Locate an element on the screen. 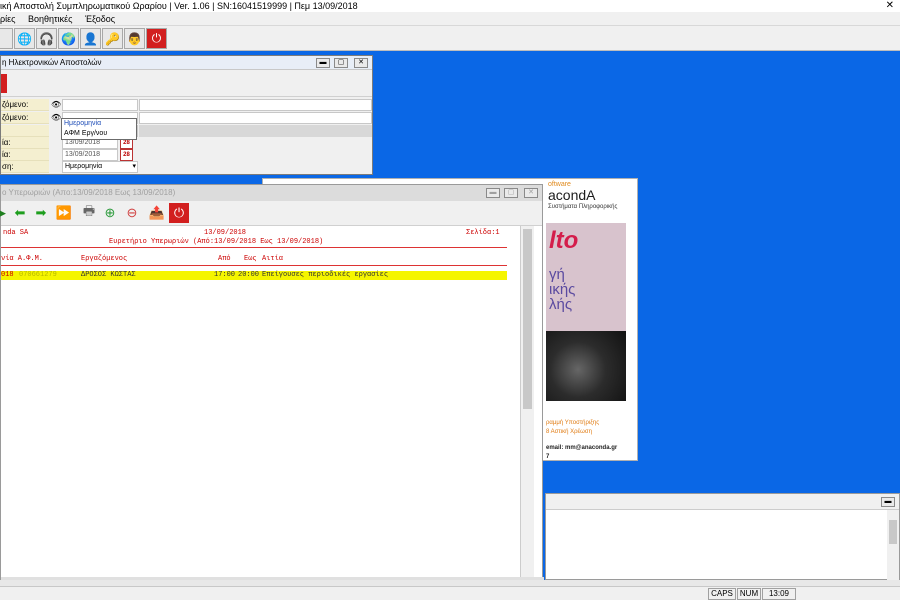 This screenshot has width=900, height=600. calendar-icon: 28 is located at coordinates (126, 155).